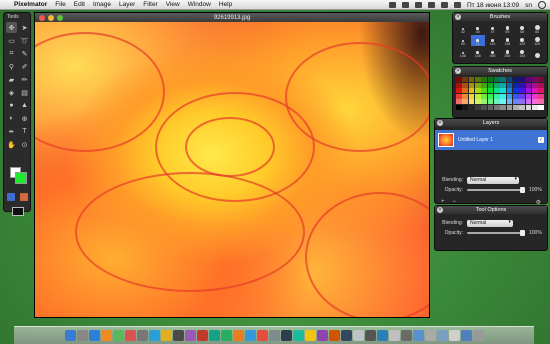 This screenshot has width=550, height=344. Describe the element at coordinates (79, 4) in the screenshot. I see `menu-edit: Edit` at that location.